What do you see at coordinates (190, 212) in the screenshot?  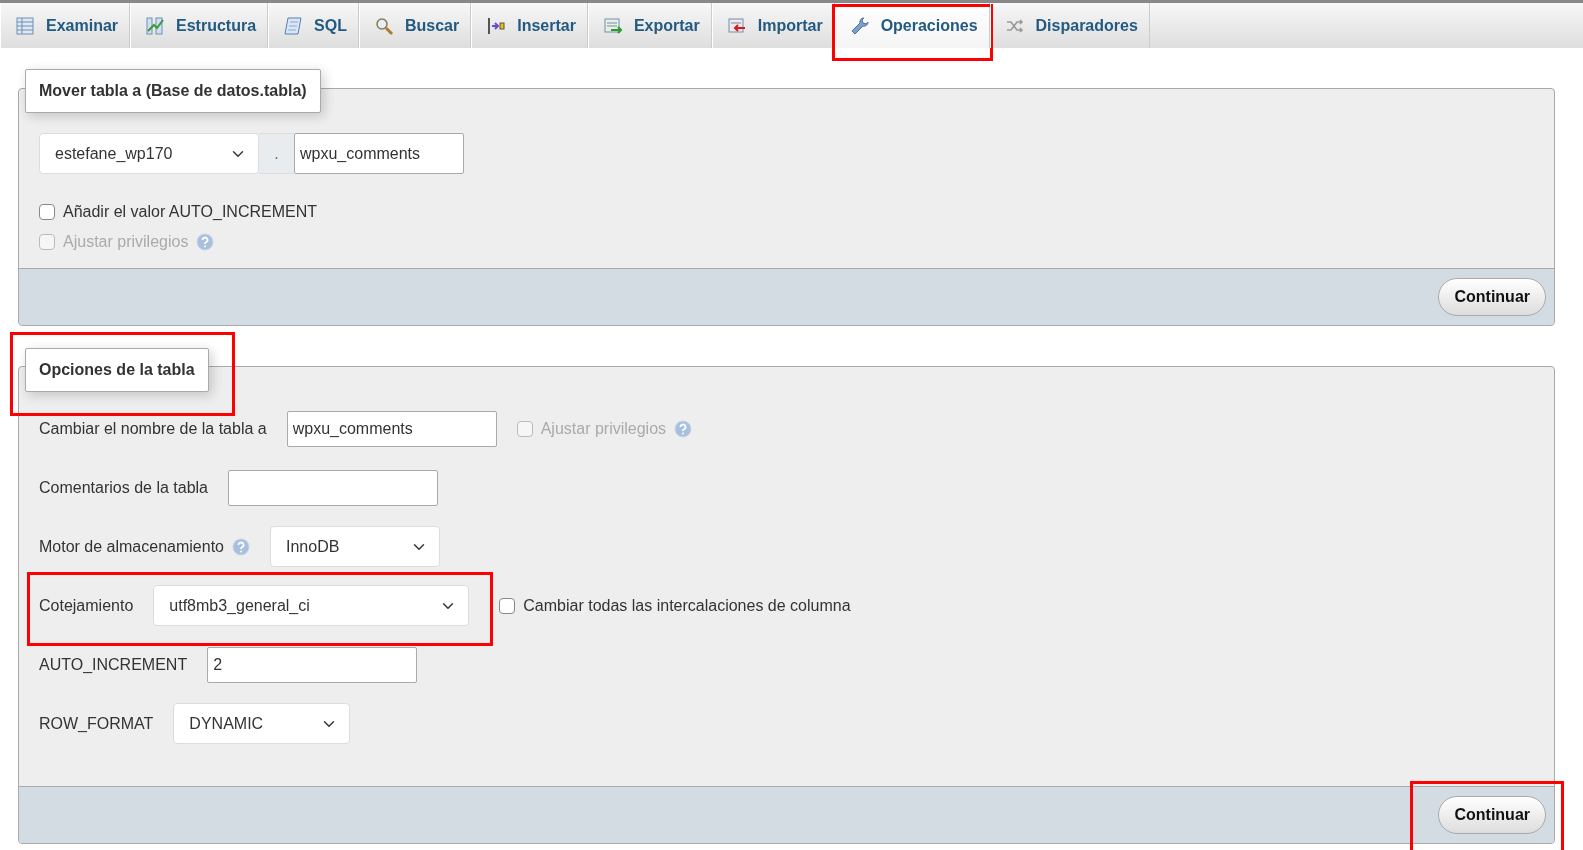 I see `checkbox-label: Añadir el valor AUTO_INCREMENT` at bounding box center [190, 212].